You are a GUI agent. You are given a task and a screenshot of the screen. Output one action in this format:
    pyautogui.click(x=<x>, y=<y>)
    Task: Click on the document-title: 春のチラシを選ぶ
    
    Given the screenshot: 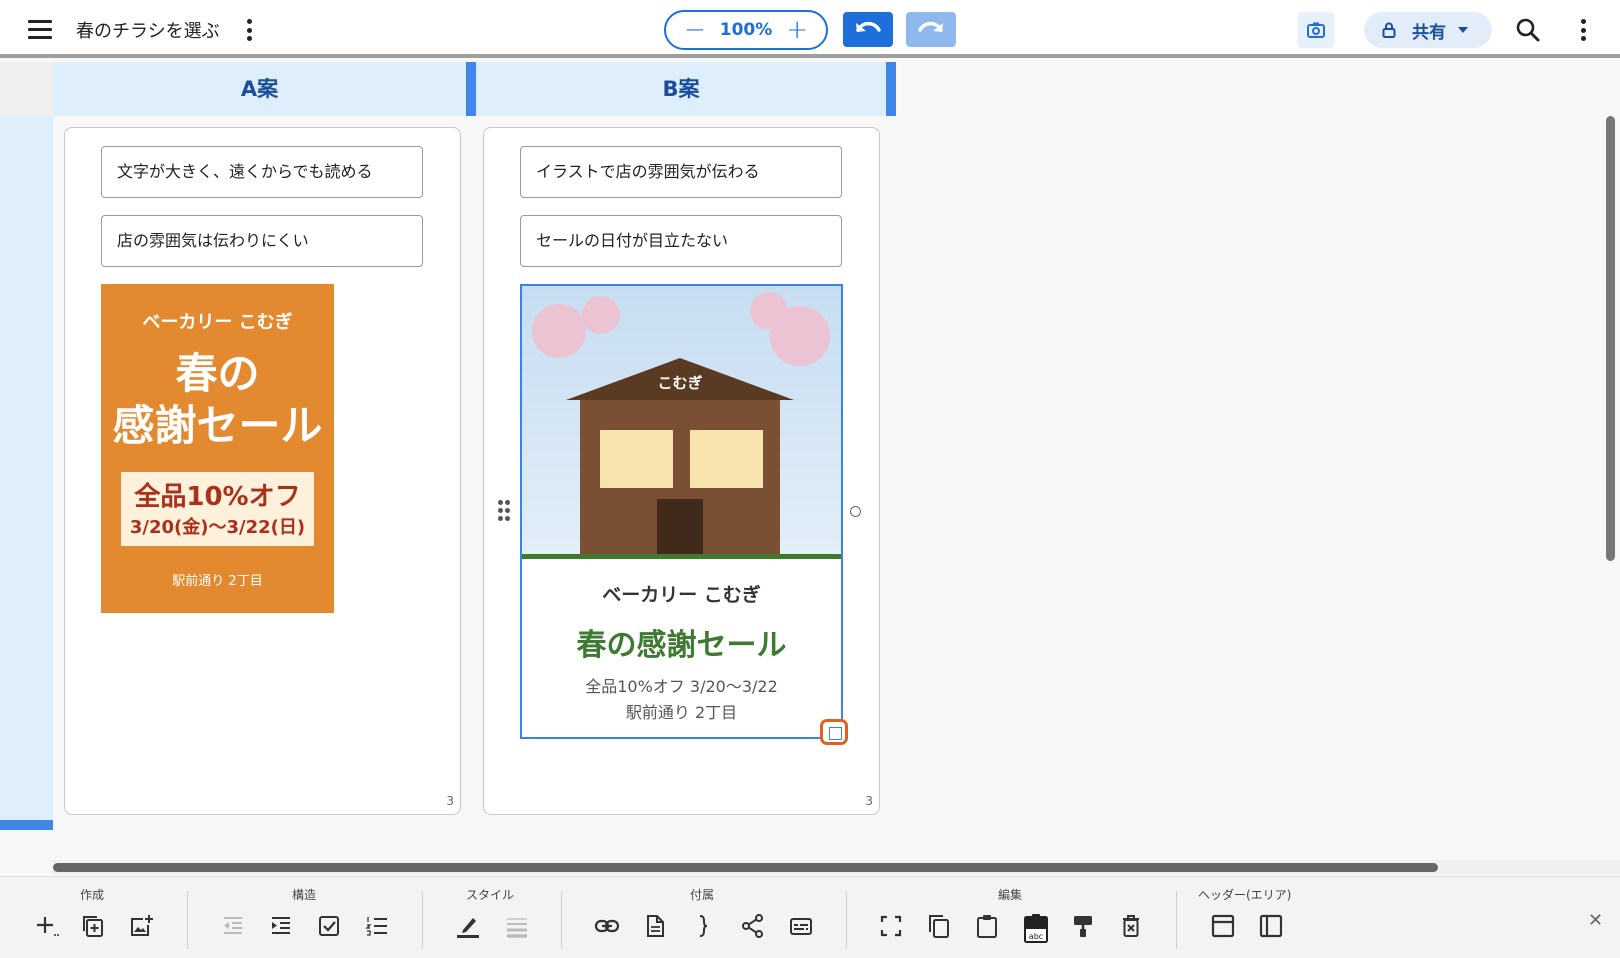 What is the action you would take?
    pyautogui.click(x=148, y=30)
    